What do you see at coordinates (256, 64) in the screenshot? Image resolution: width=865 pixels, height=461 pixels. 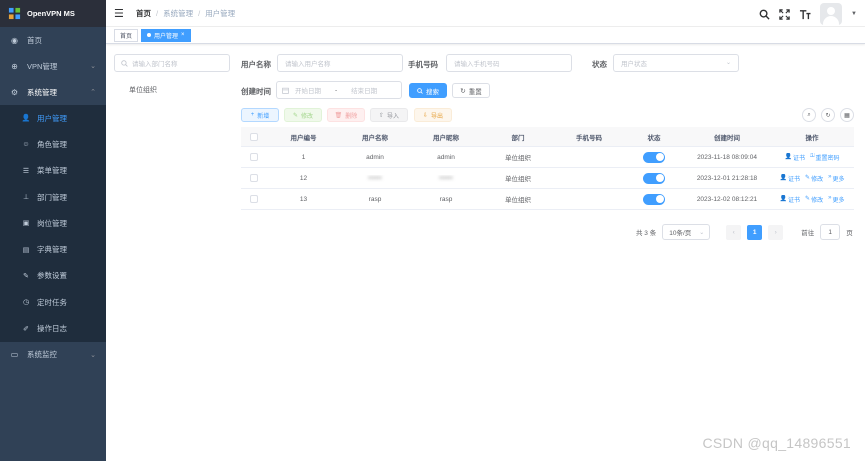 I see `username-label: 用户名称` at bounding box center [256, 64].